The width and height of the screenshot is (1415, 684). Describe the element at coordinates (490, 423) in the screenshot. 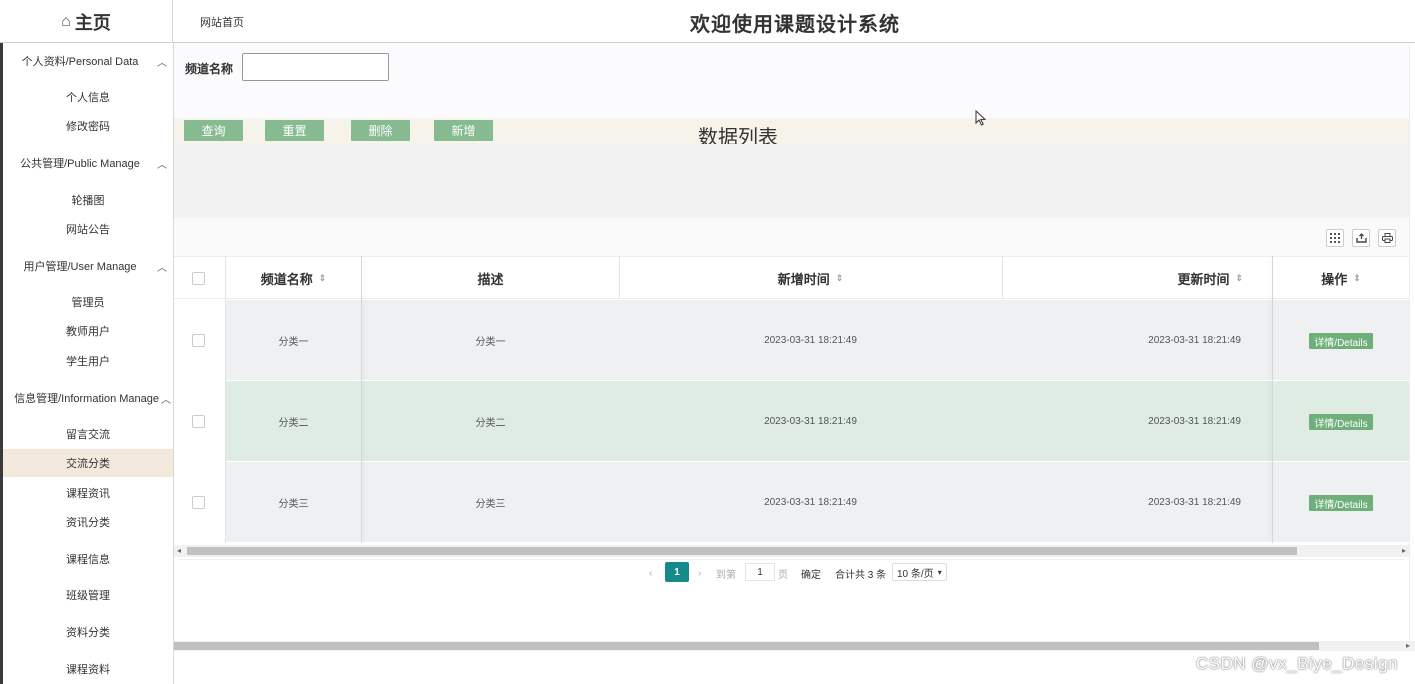

I see `cell-desc: 分类二` at that location.